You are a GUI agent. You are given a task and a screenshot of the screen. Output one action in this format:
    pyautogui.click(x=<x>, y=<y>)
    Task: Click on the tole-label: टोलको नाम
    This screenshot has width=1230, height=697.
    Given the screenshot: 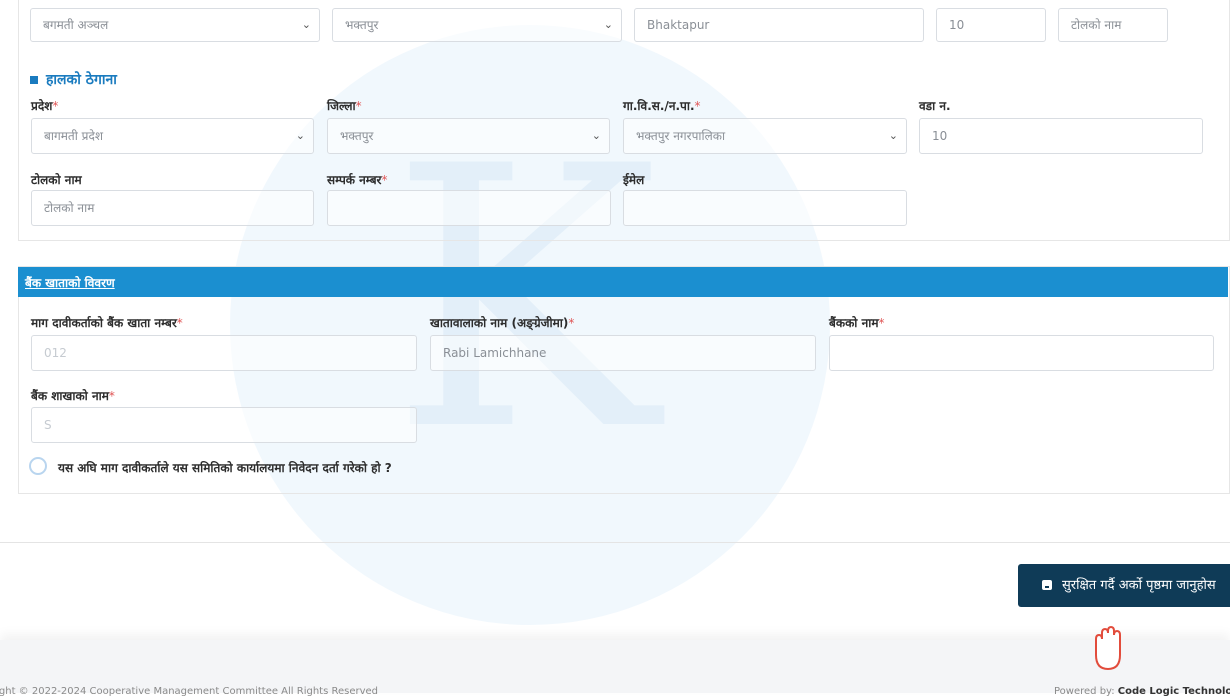 What is the action you would take?
    pyautogui.click(x=56, y=180)
    